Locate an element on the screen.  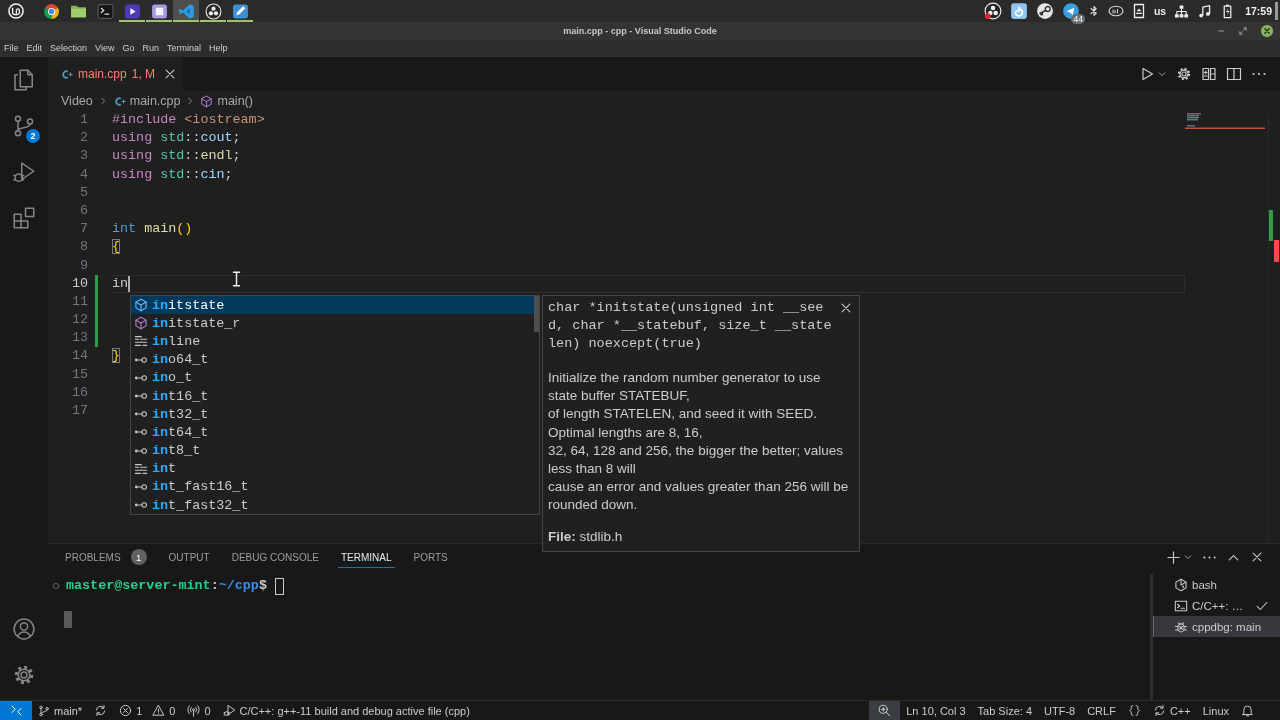
menu-item: Edit is located at coordinates (34, 48).